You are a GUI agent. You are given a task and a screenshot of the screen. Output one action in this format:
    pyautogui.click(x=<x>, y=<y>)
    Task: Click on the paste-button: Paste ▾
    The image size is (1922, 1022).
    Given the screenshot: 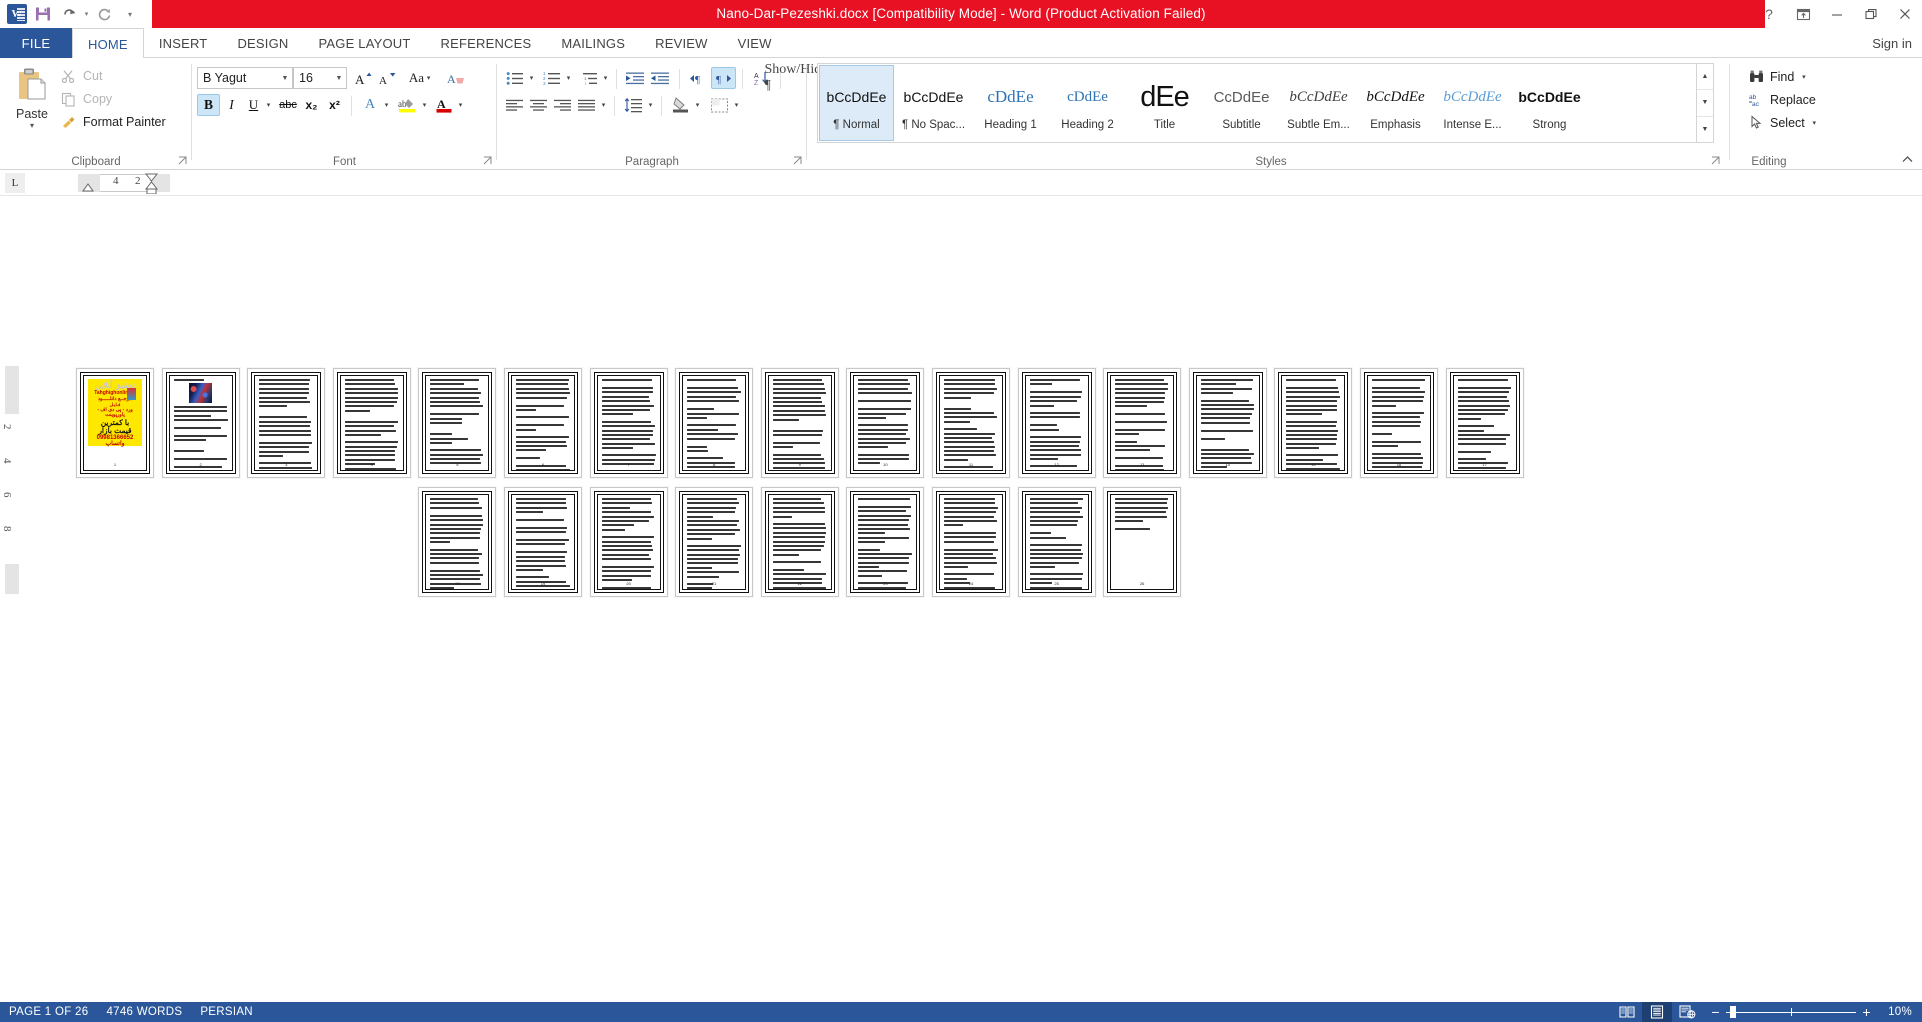 What is the action you would take?
    pyautogui.click(x=32, y=107)
    